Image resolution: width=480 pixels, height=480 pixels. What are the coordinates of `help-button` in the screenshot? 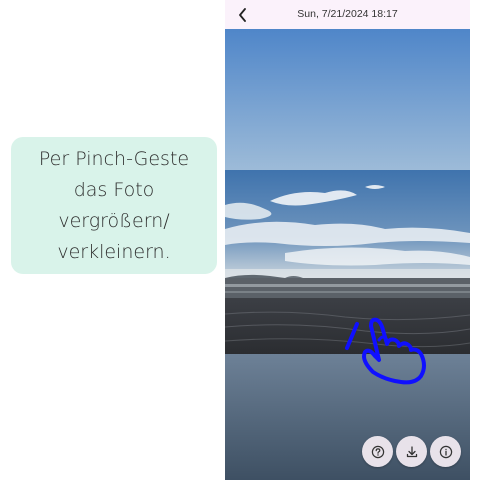 It's located at (377, 451).